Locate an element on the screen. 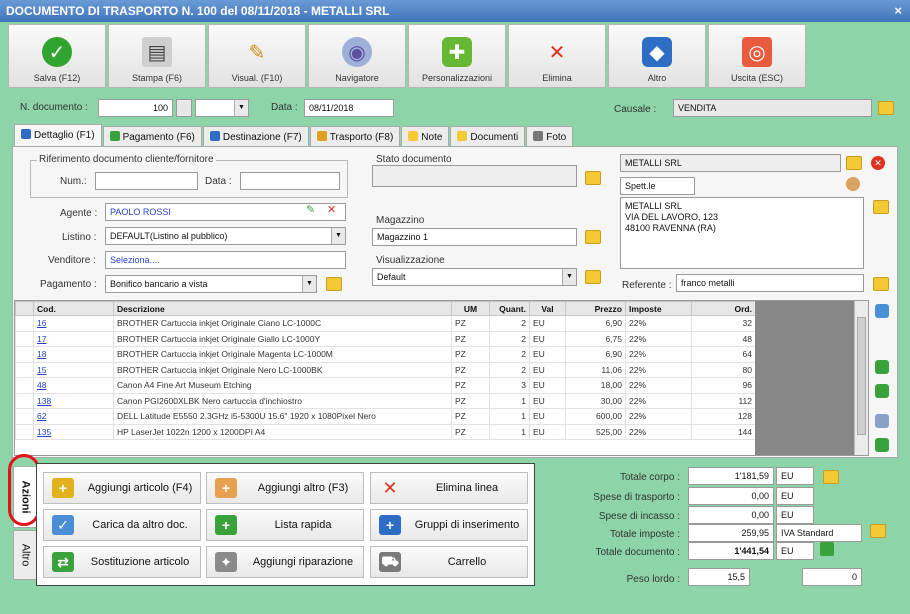  doc-number-field: 100 is located at coordinates (135, 108).